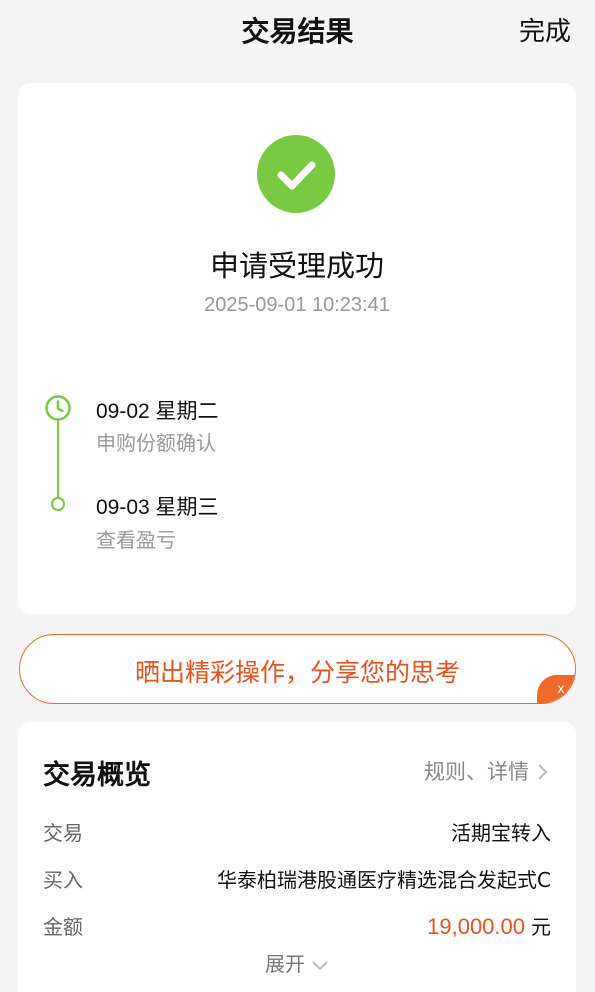 Image resolution: width=595 pixels, height=992 pixels. What do you see at coordinates (476, 926) in the screenshot?
I see `amount-number: 19,000.00` at bounding box center [476, 926].